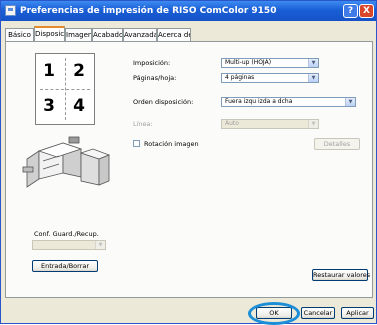 Image resolution: width=377 pixels, height=325 pixels. Describe the element at coordinates (341, 275) in the screenshot. I see `restore-defaults-button: Restaurar valores` at that location.